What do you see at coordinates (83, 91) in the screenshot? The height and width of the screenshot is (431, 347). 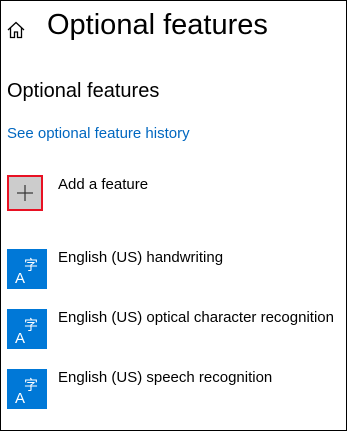 I see `section-title: Optional features` at bounding box center [83, 91].